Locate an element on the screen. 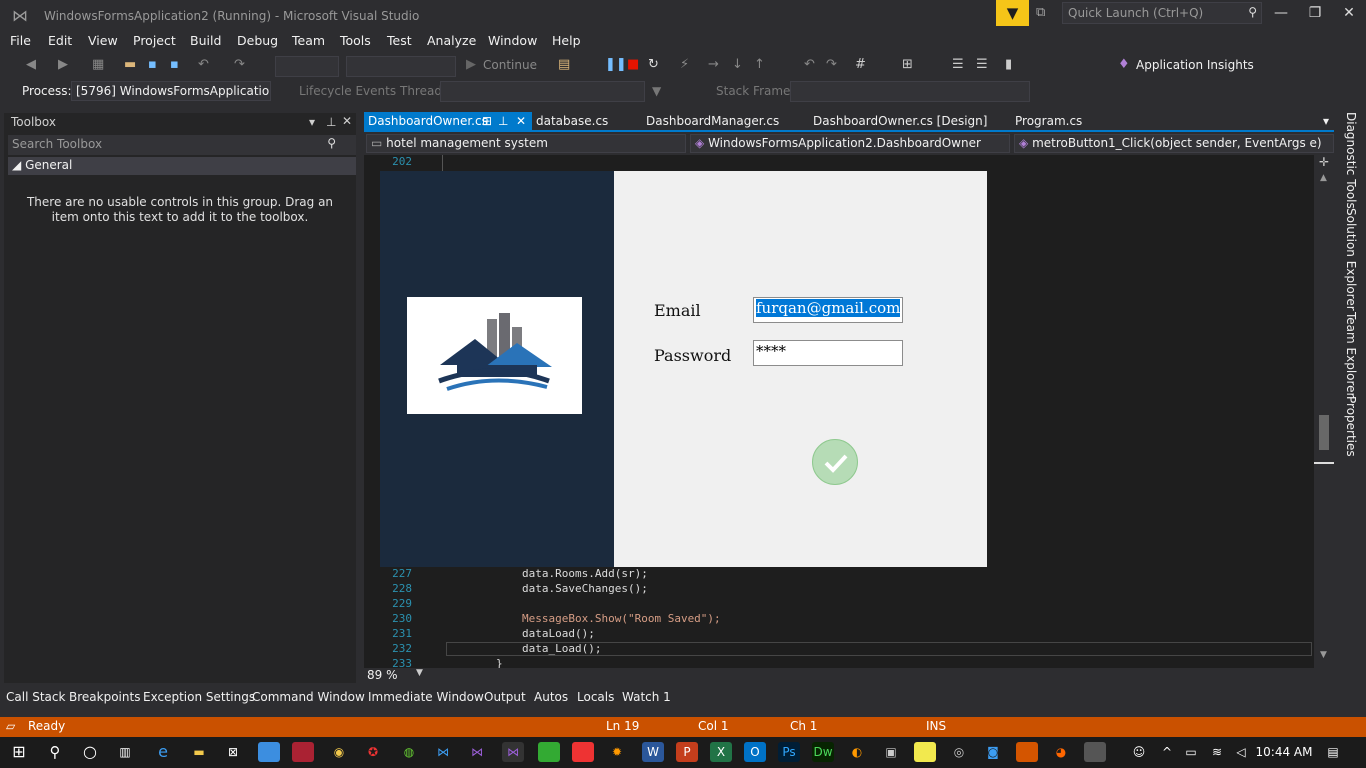  app-icon: ✹ is located at coordinates (617, 752).